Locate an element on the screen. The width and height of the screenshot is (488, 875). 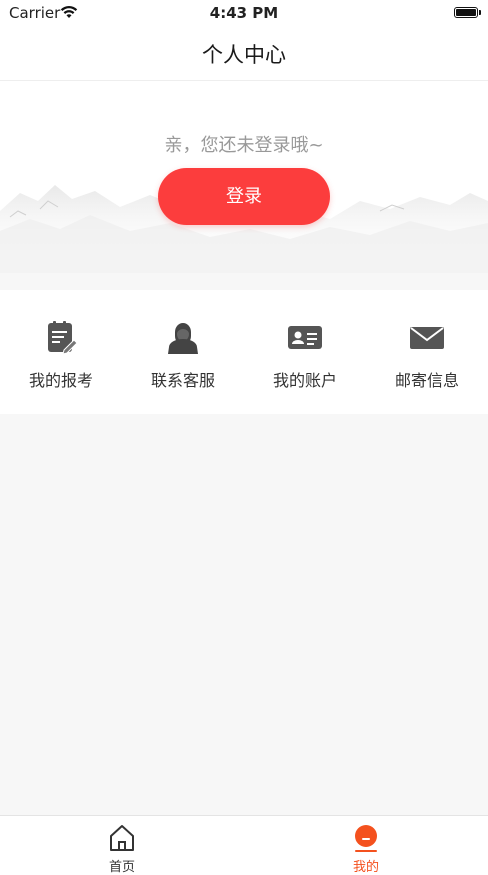
battery-icon is located at coordinates (467, 12).